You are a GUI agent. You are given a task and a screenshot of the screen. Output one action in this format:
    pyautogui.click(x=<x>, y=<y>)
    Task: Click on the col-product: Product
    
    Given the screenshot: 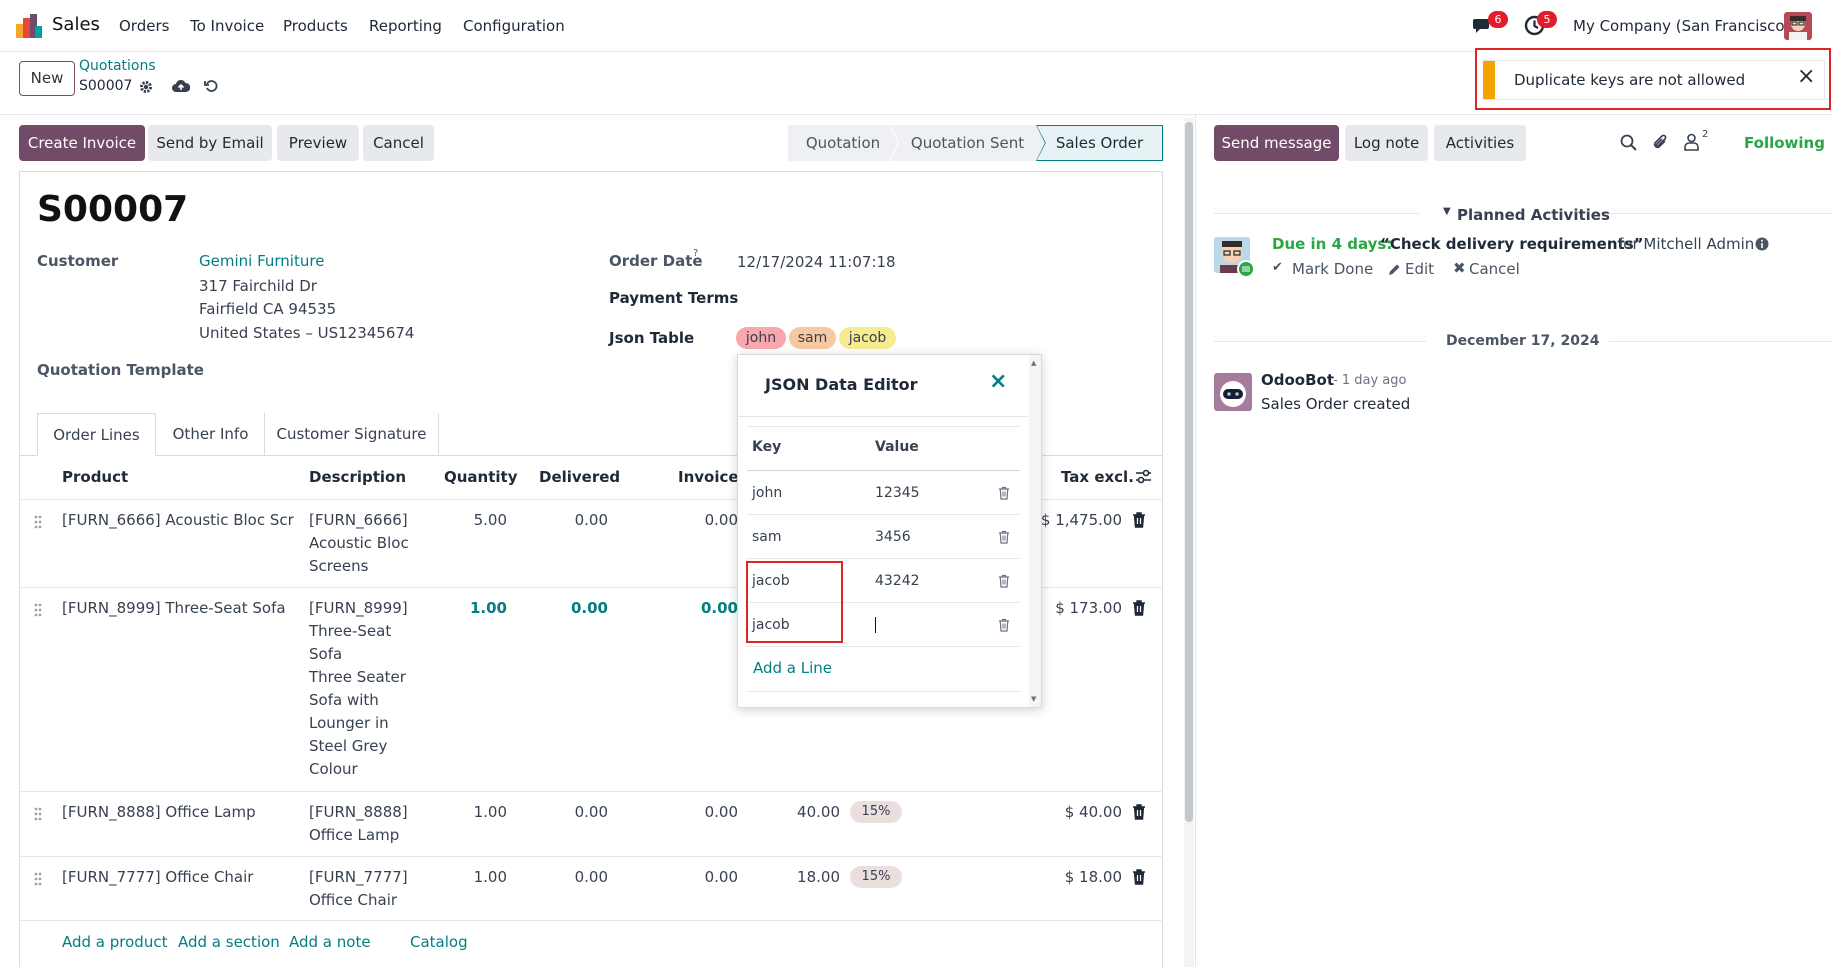 What is the action you would take?
    pyautogui.click(x=95, y=477)
    